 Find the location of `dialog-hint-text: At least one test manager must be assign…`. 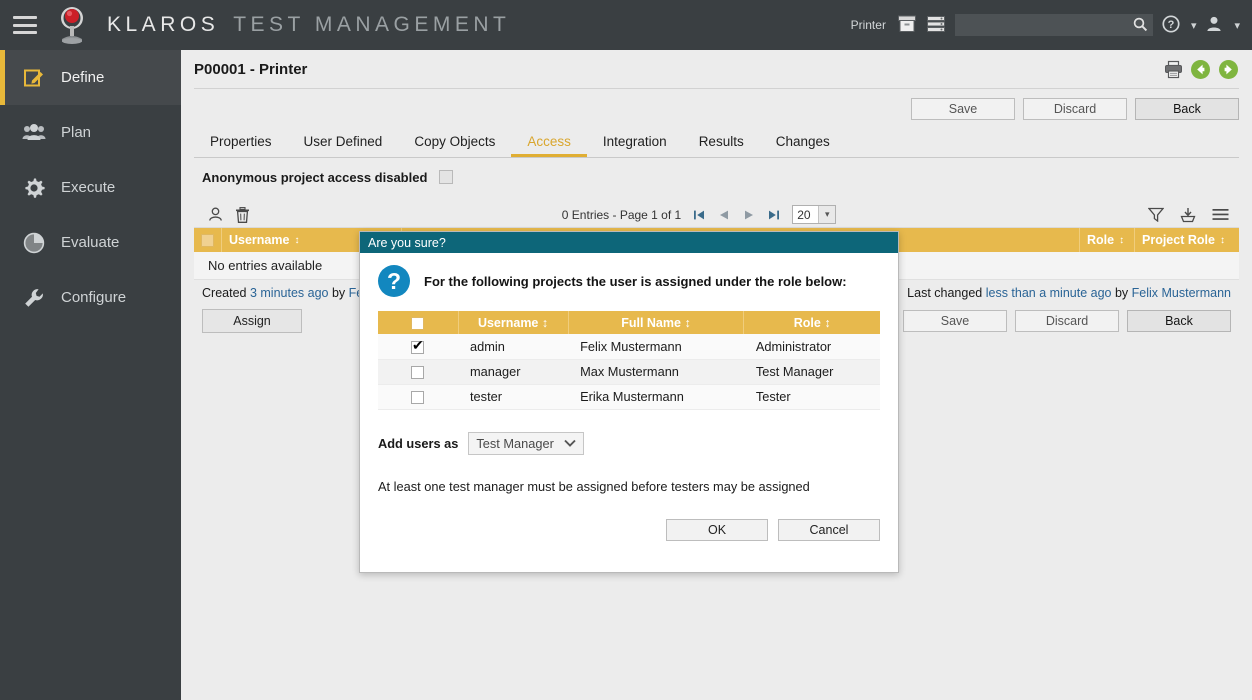

dialog-hint-text: At least one test manager must be assign… is located at coordinates (594, 486).